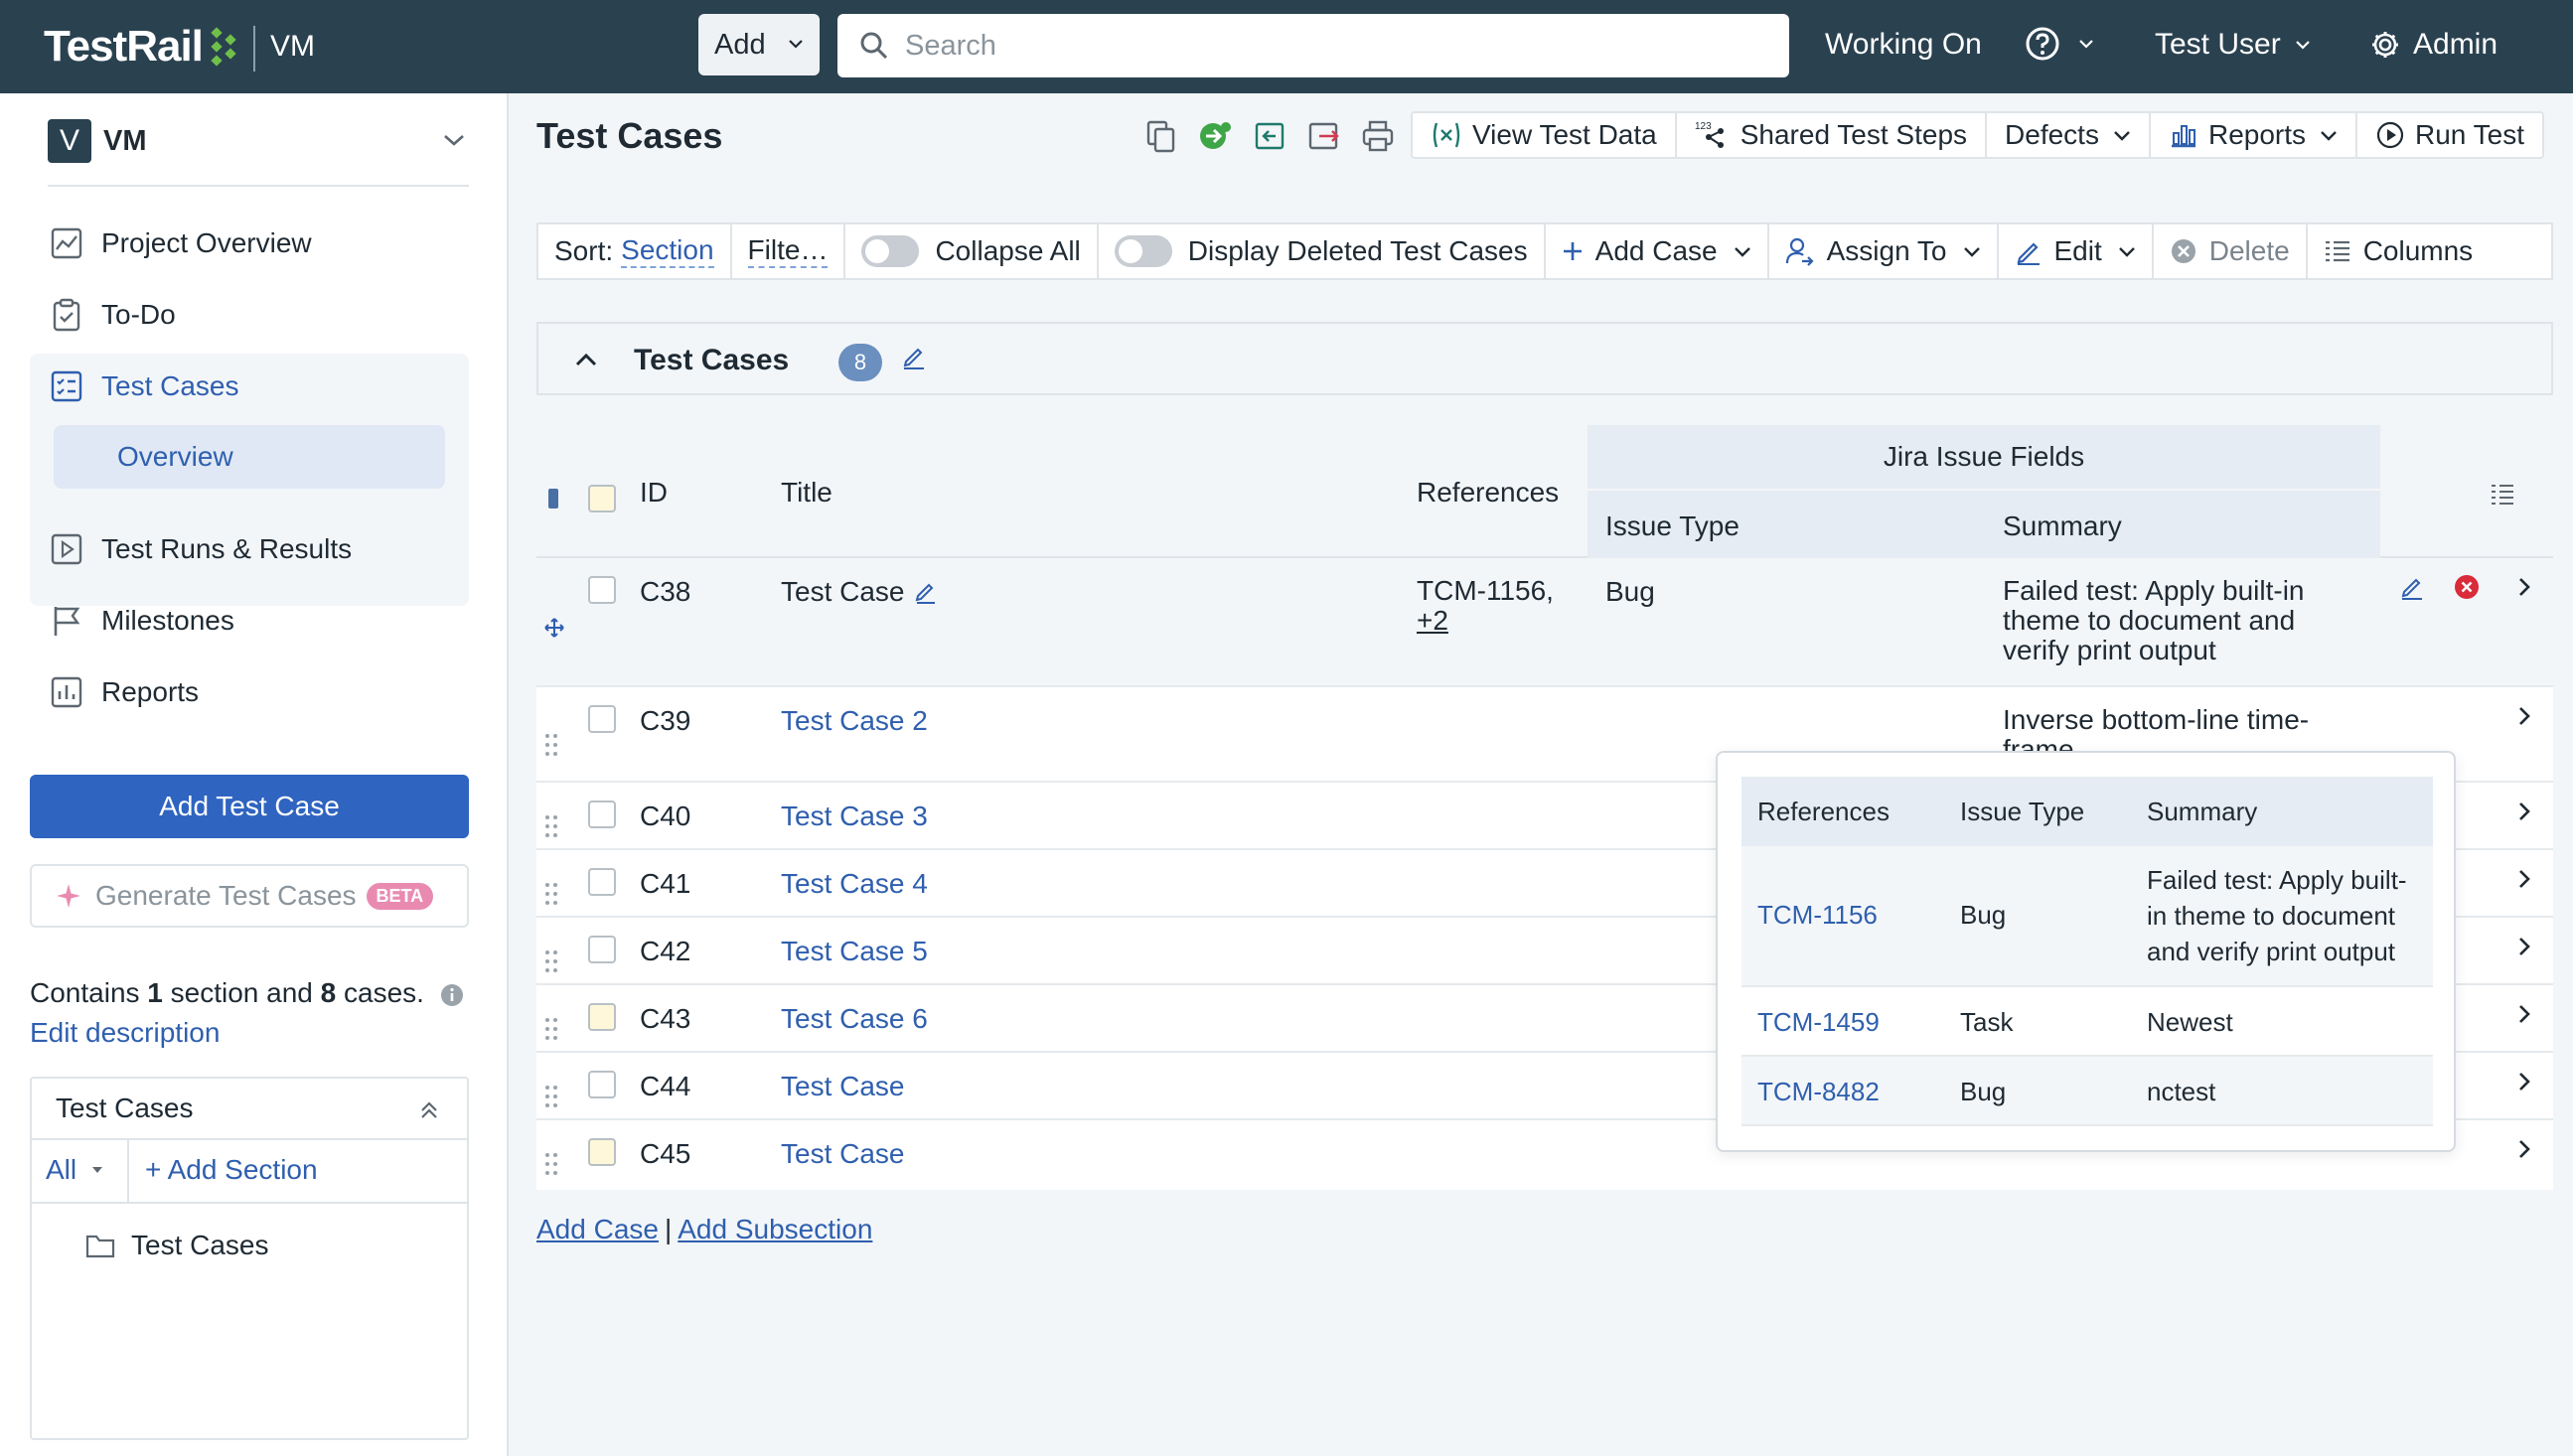 The width and height of the screenshot is (2573, 1456). I want to click on case-title-link: Test Case 3, so click(854, 816).